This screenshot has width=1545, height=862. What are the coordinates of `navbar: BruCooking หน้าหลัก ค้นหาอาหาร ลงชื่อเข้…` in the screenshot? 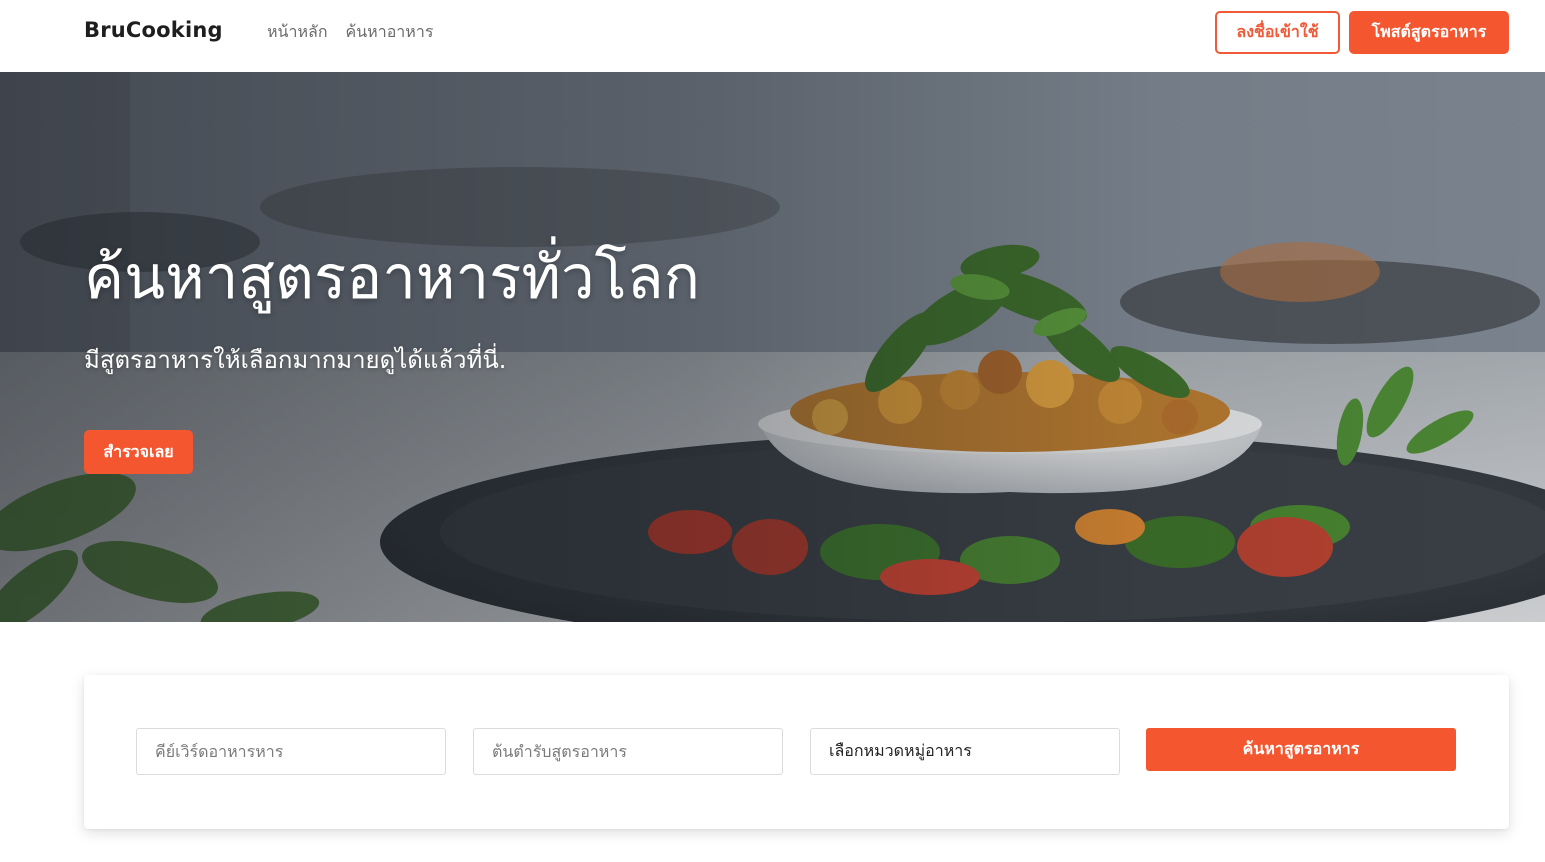 It's located at (772, 36).